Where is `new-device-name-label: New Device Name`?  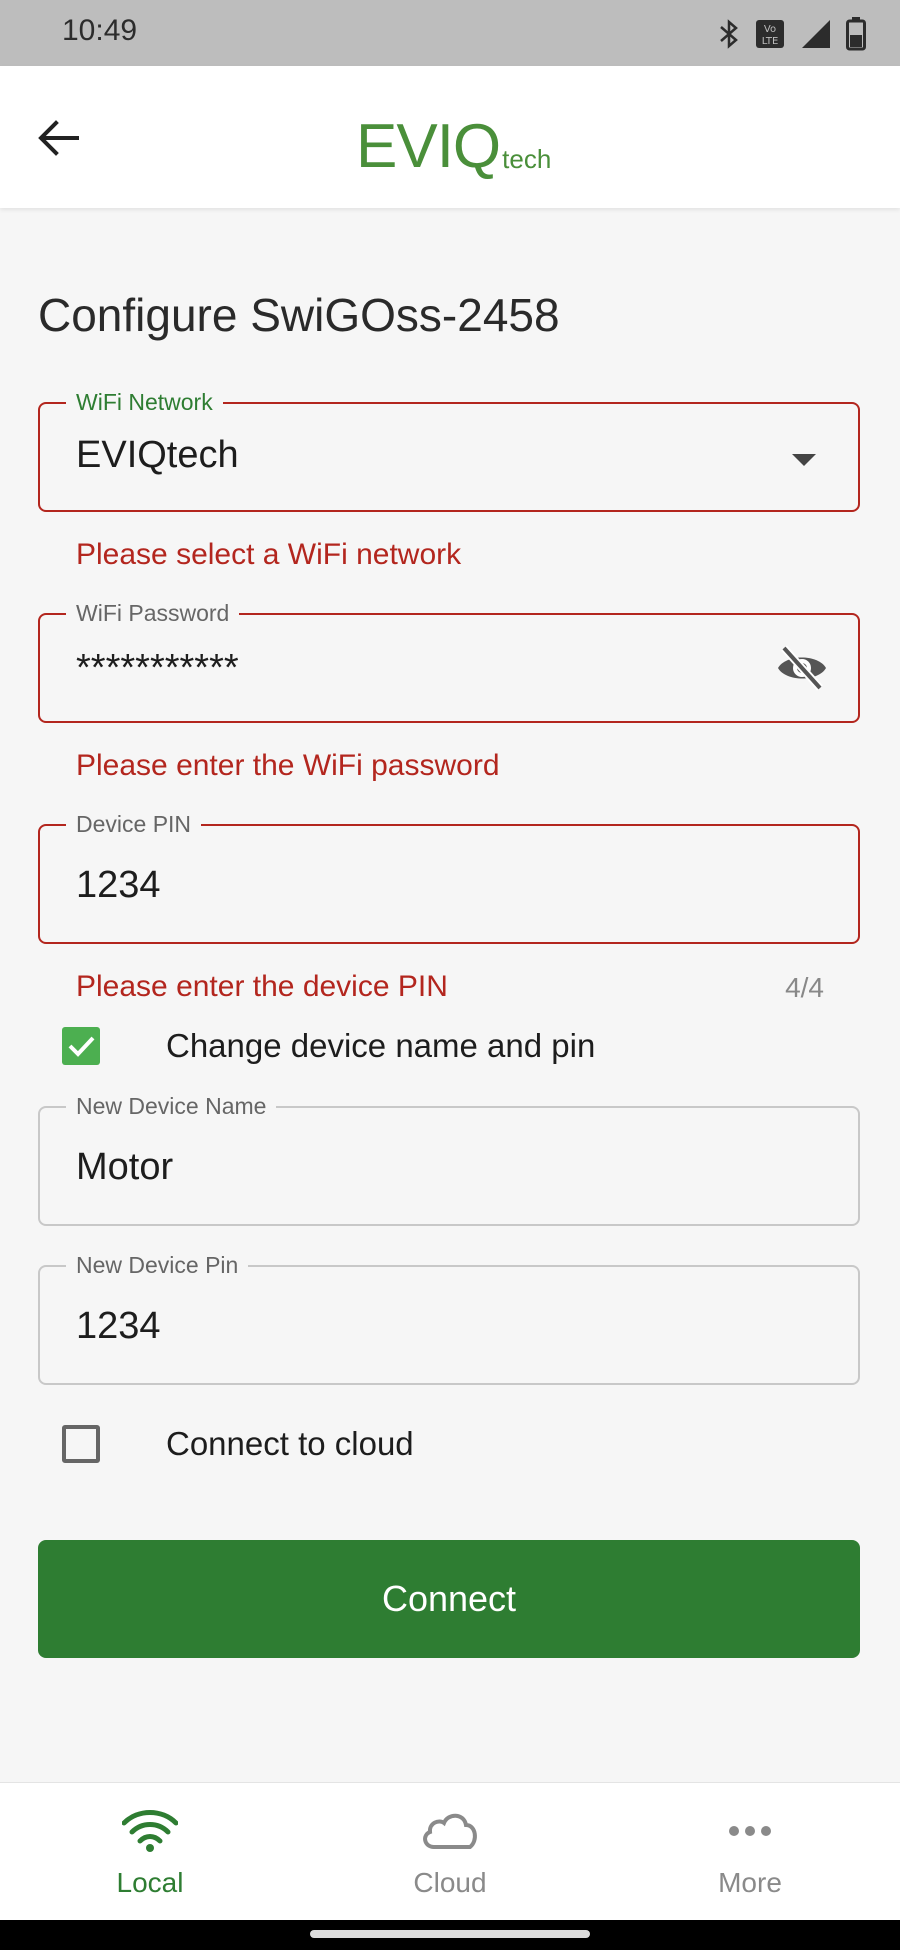 new-device-name-label: New Device Name is located at coordinates (171, 1106).